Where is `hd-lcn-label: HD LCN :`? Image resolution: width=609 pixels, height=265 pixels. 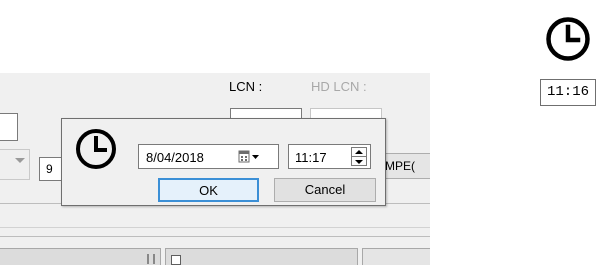 hd-lcn-label: HD LCN : is located at coordinates (339, 86).